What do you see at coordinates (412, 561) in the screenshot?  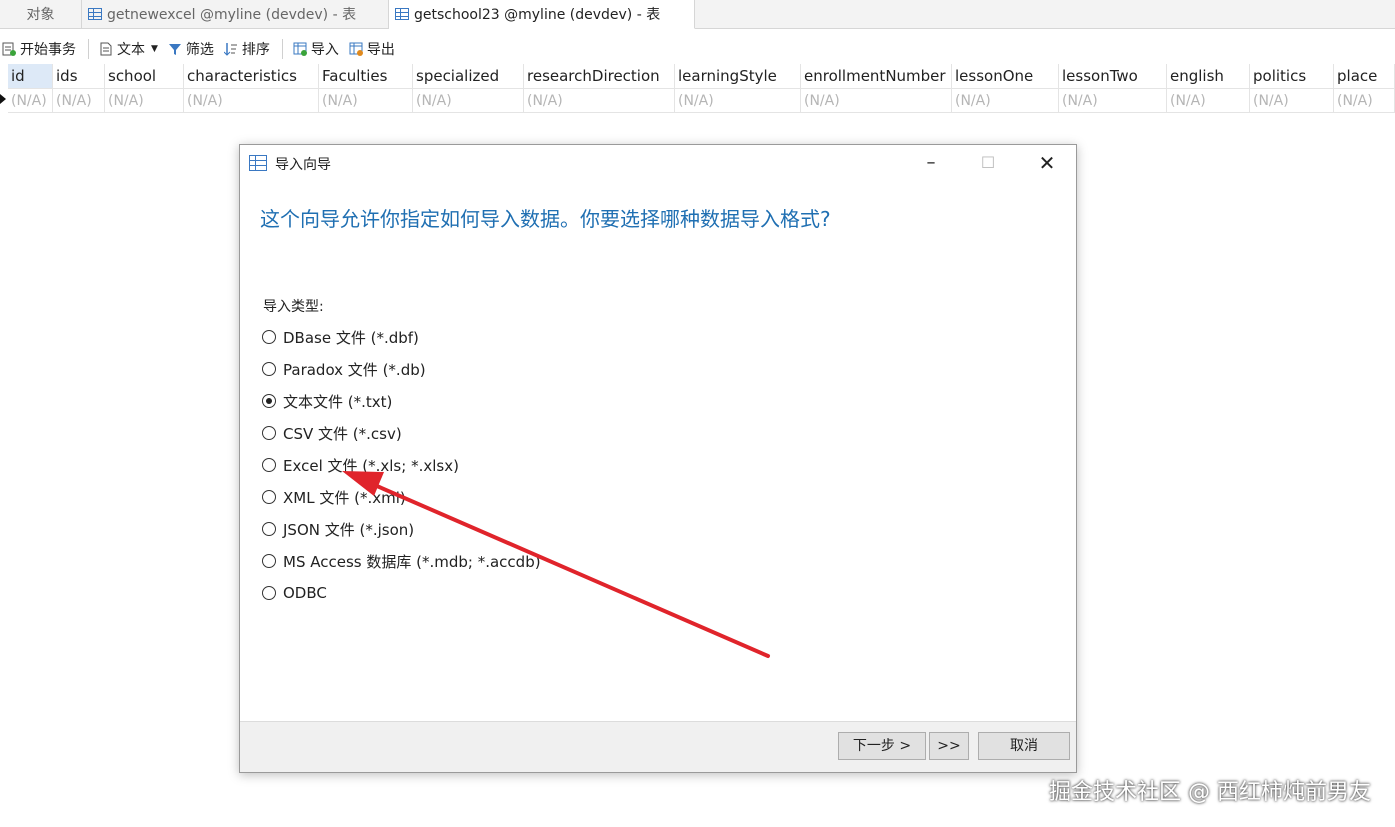 I see `option-label: MS Access 数据库 (*.mdb; *.accdb)` at bounding box center [412, 561].